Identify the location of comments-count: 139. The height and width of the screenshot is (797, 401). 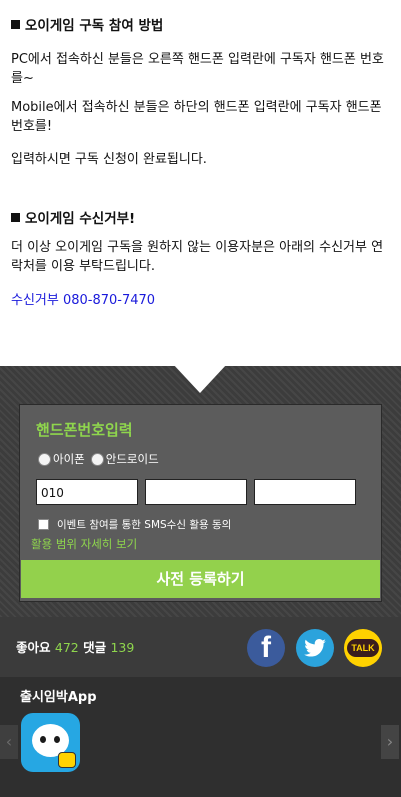
(122, 647).